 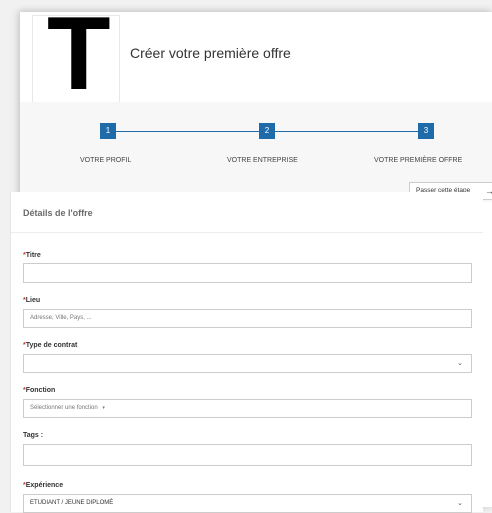 I want to click on fonction-placeholder: Sélectionner une fonction, so click(x=64, y=408).